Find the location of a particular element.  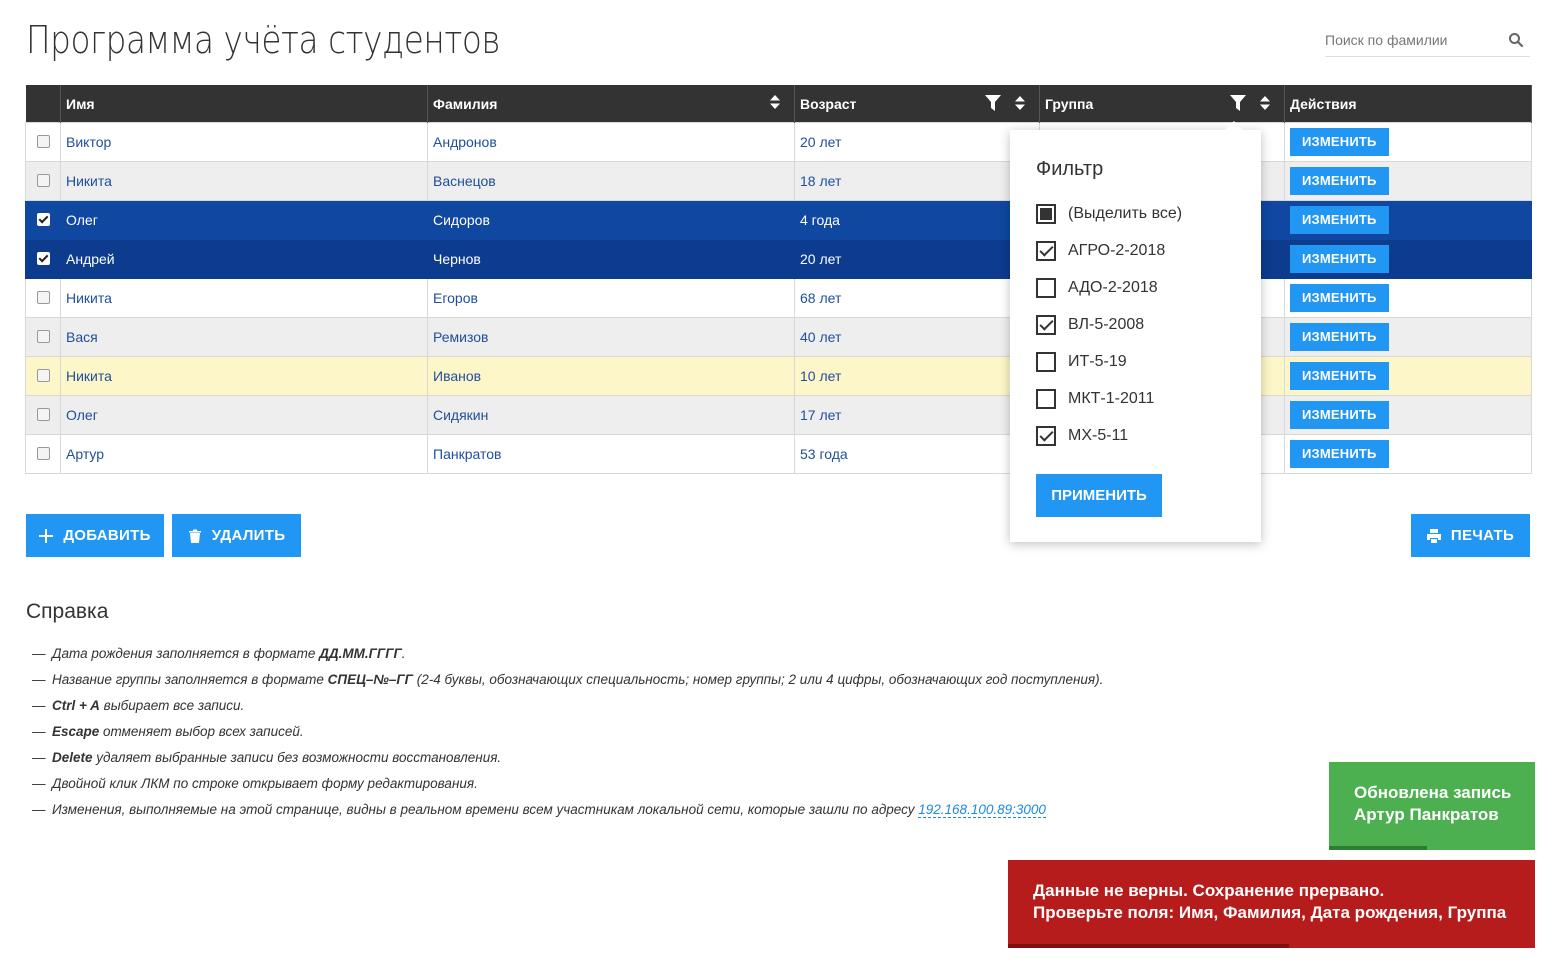

filter-option: АДО-2-2018 is located at coordinates (1097, 288).